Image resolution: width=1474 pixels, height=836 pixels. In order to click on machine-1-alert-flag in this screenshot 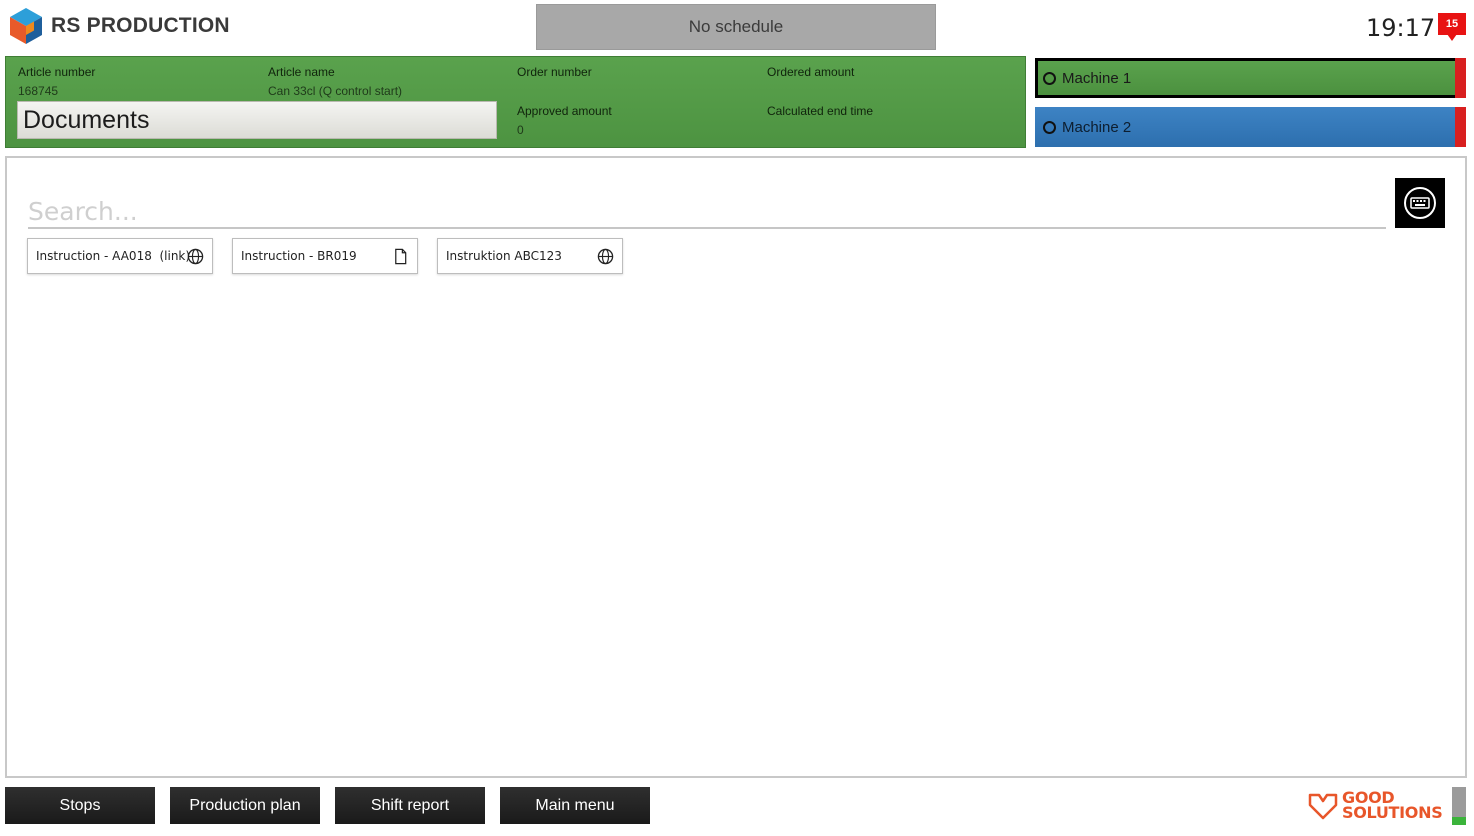, I will do `click(1460, 78)`.